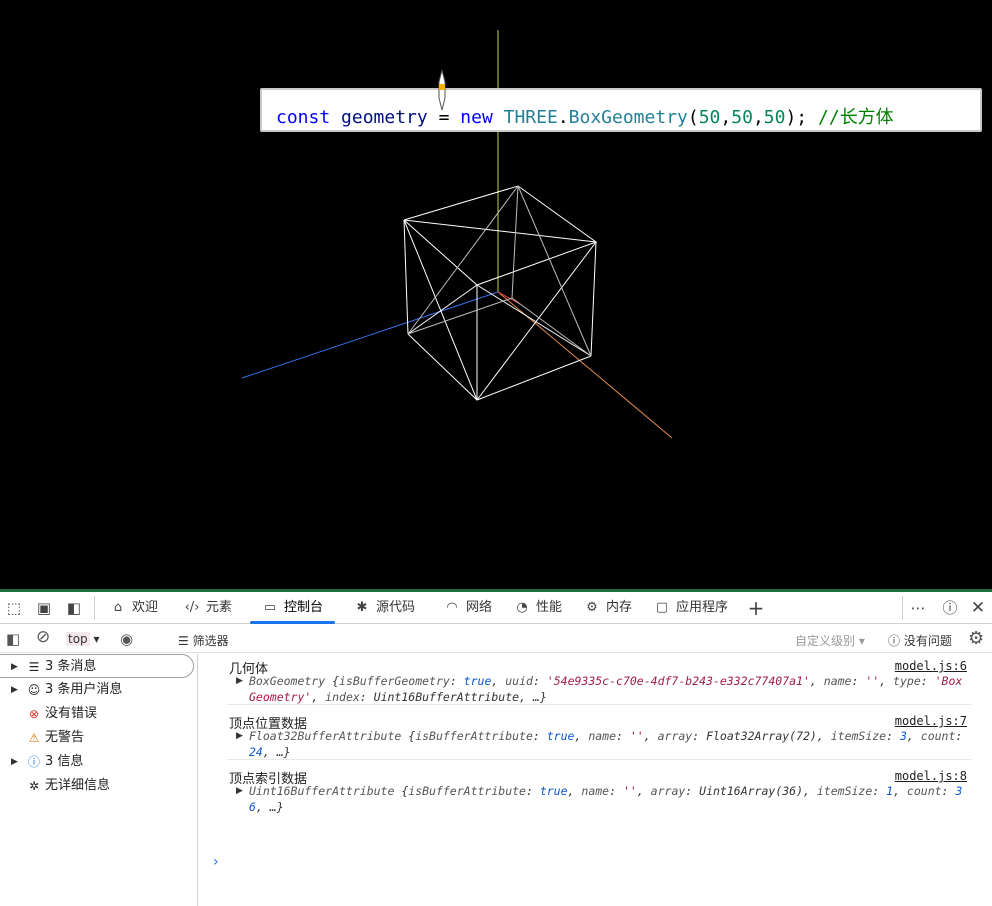  What do you see at coordinates (693, 117) in the screenshot?
I see `code-paren-open: (` at bounding box center [693, 117].